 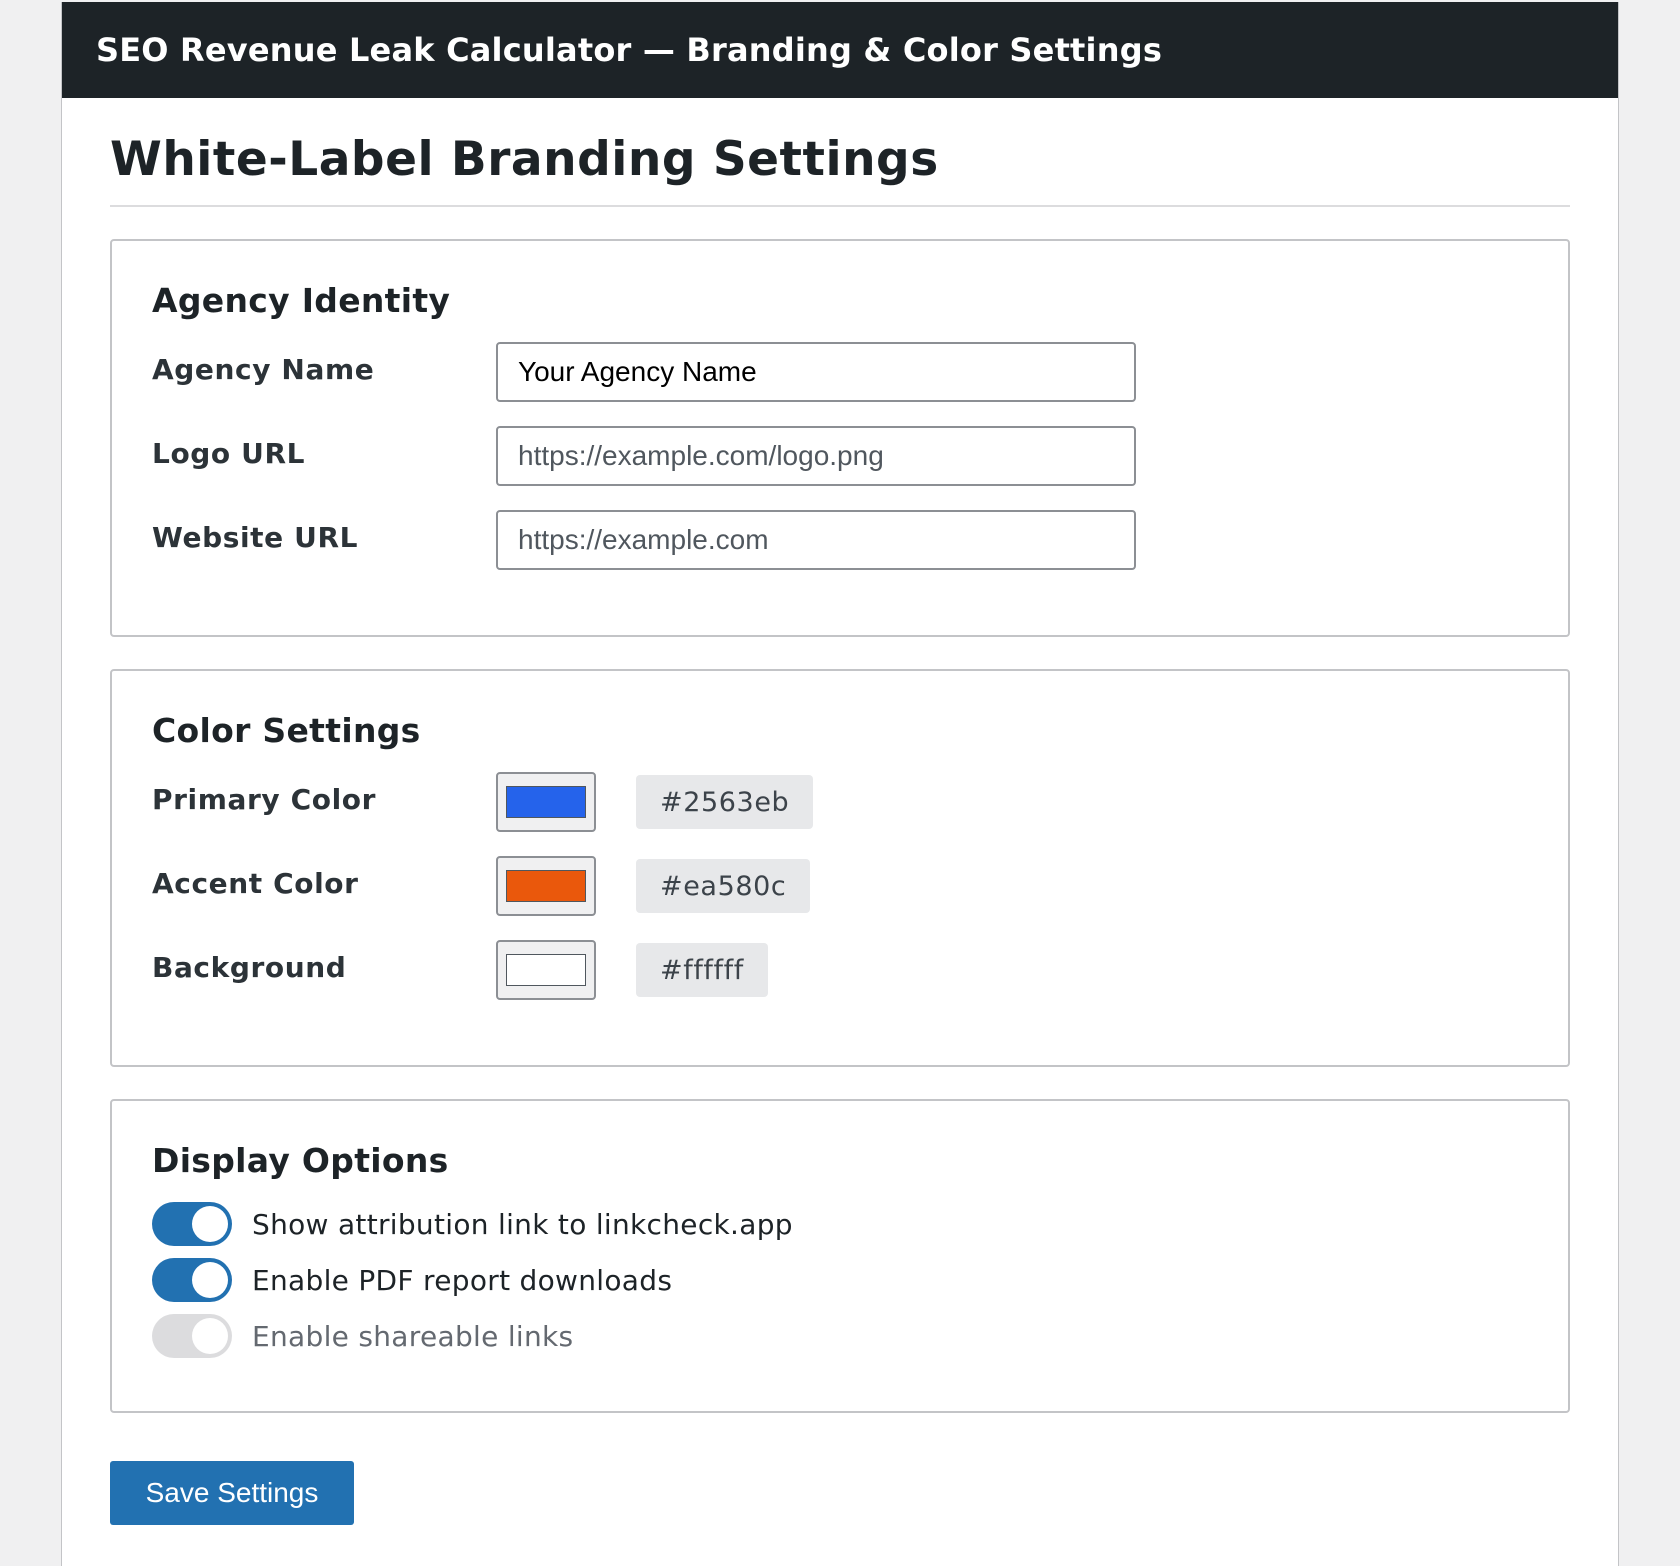 What do you see at coordinates (300, 1160) in the screenshot?
I see `display-options-title: Display Options` at bounding box center [300, 1160].